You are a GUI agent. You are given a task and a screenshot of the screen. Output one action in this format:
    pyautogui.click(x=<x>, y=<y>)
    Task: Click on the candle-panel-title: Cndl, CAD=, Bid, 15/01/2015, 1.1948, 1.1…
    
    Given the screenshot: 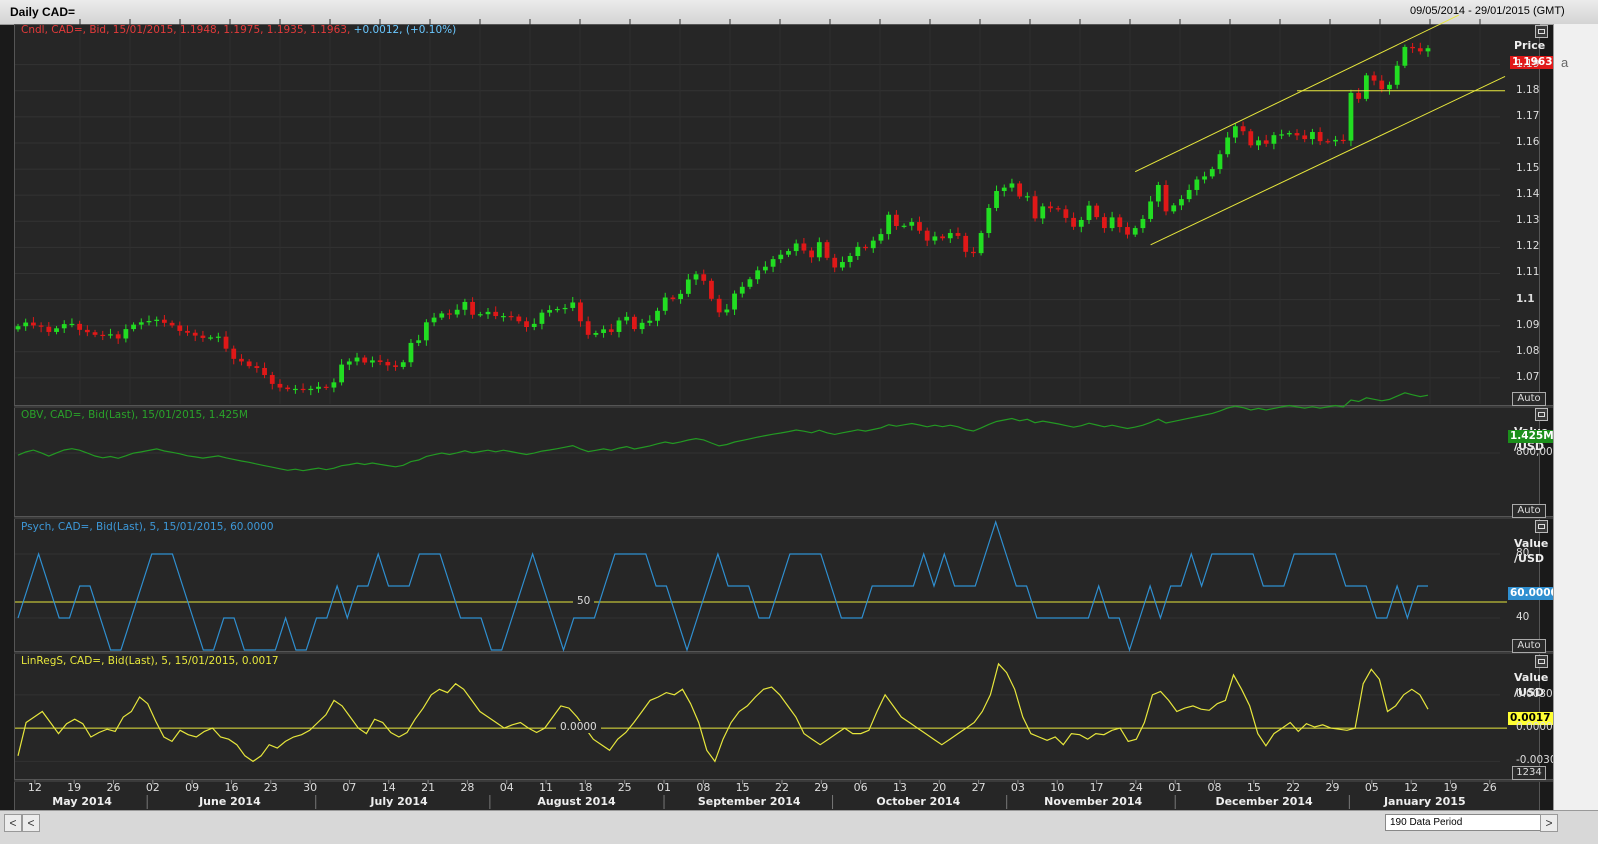 What is the action you would take?
    pyautogui.click(x=238, y=30)
    